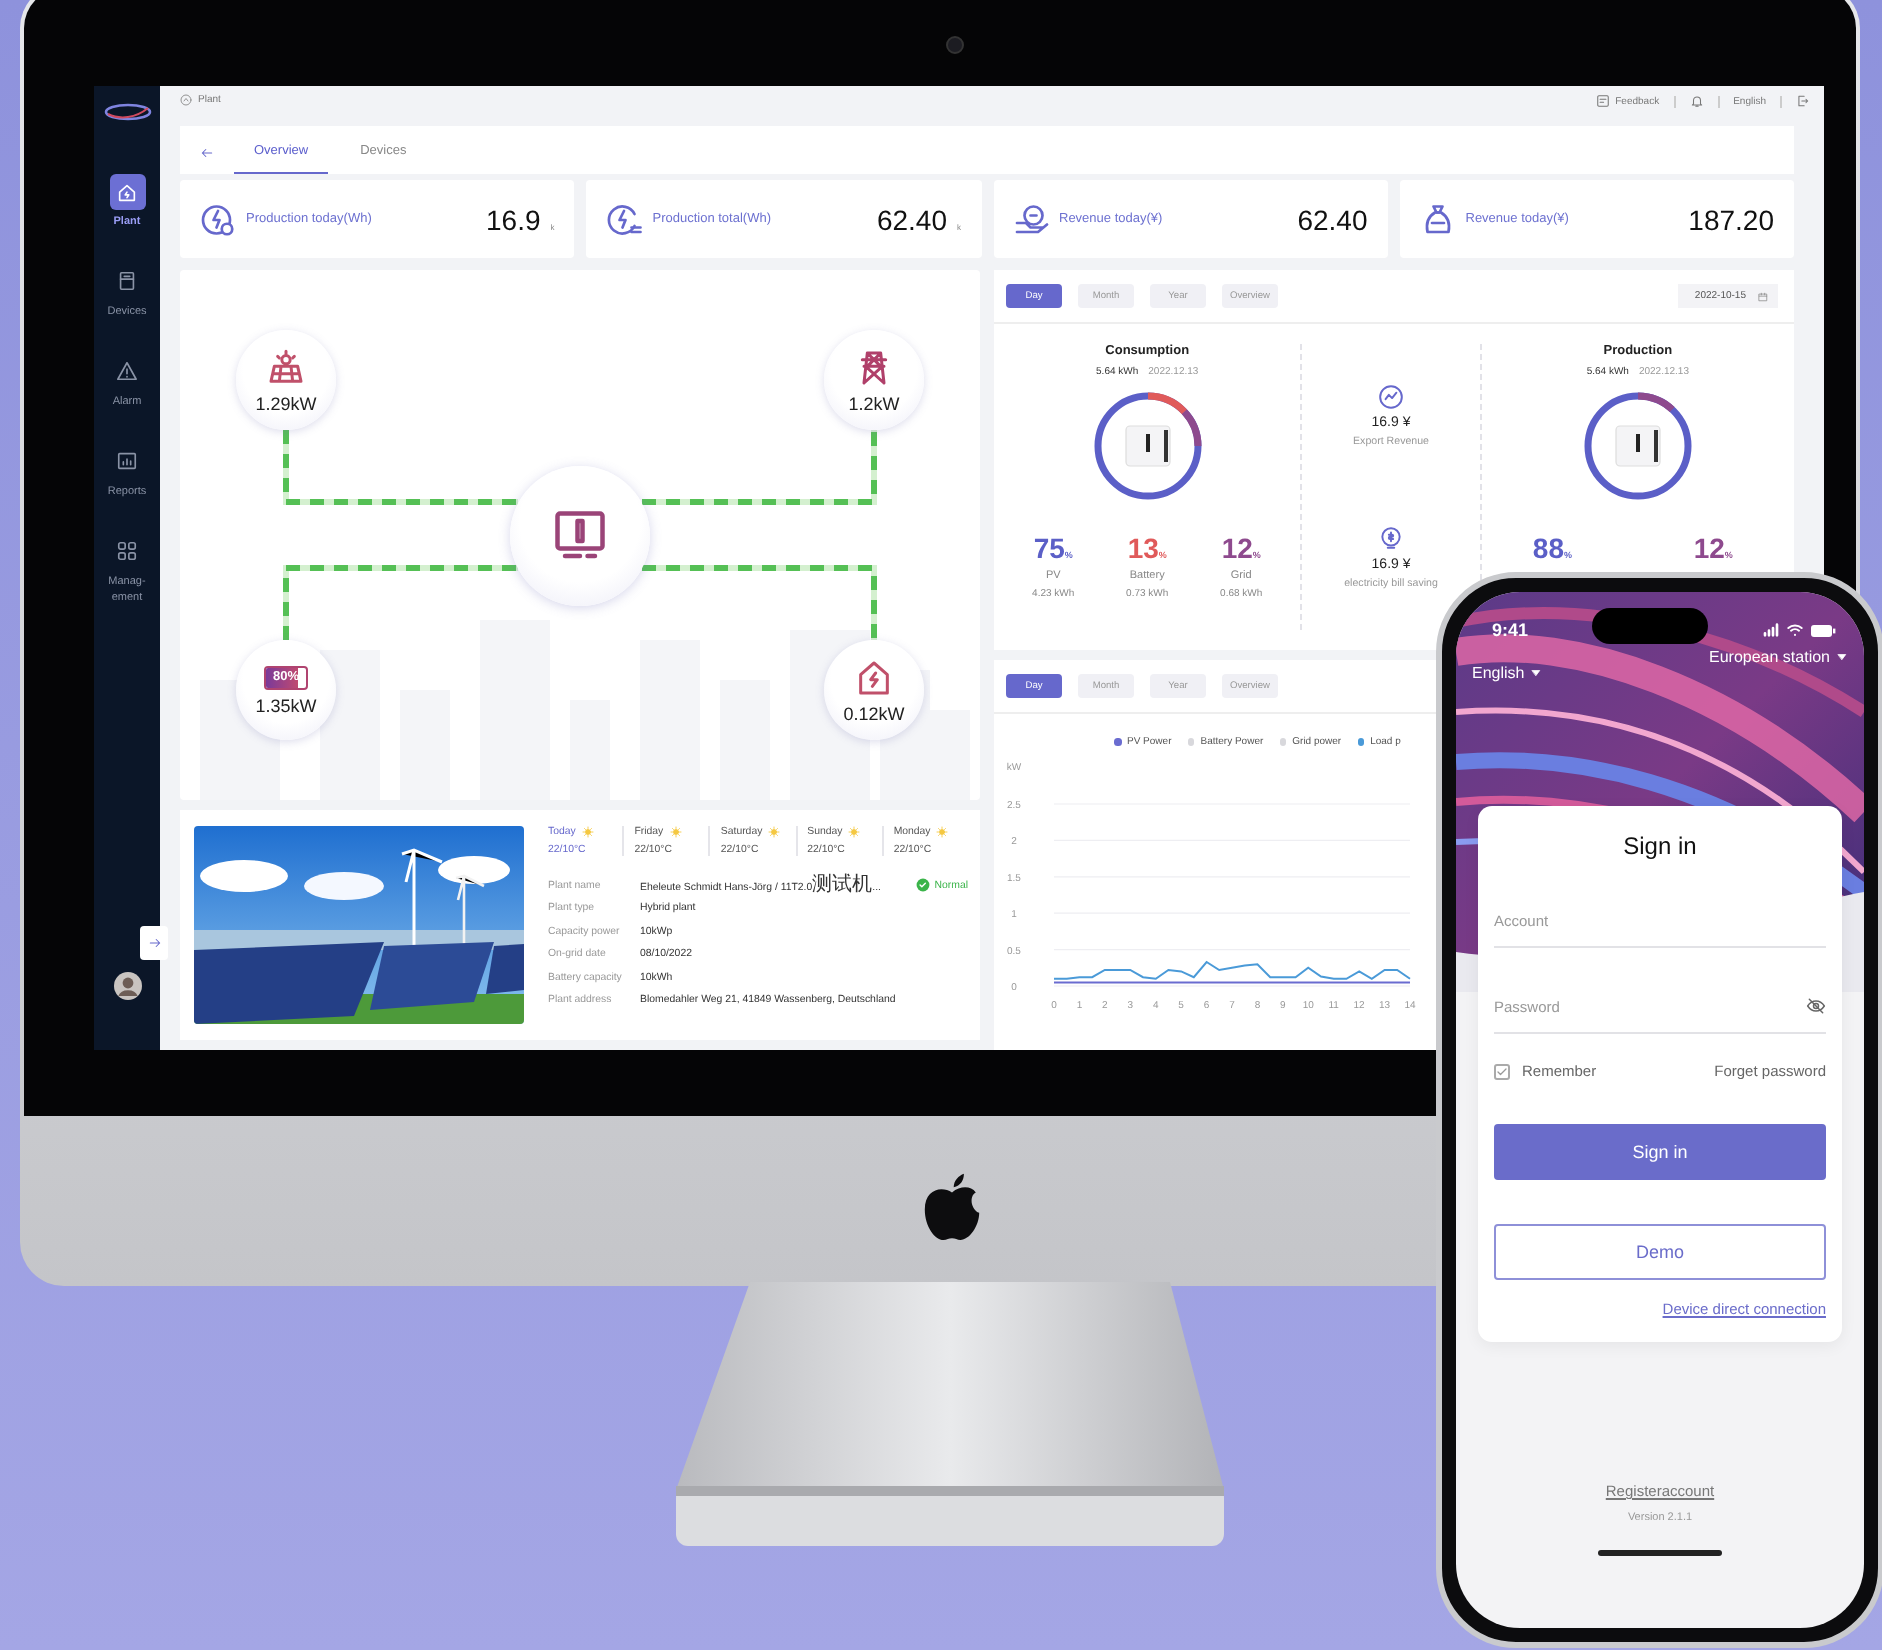  Describe the element at coordinates (1803, 101) in the screenshot. I see `logout-icon` at that location.